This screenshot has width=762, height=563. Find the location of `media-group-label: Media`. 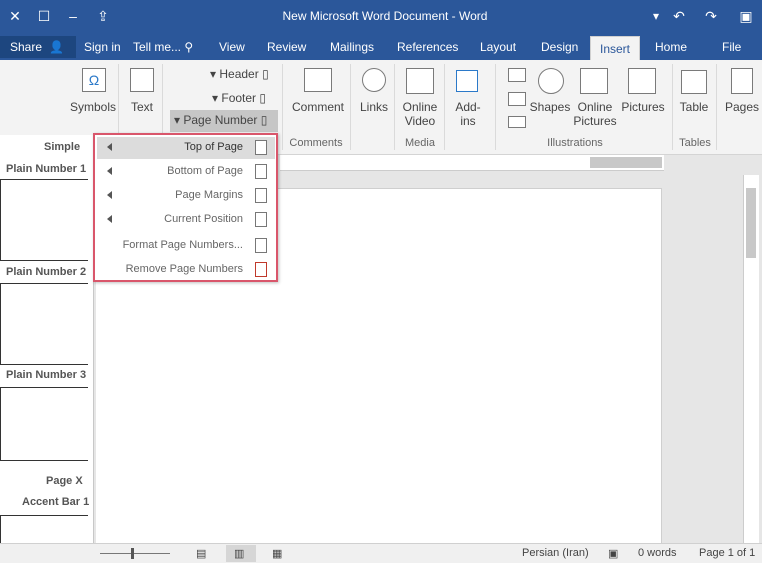

media-group-label: Media is located at coordinates (420, 143).